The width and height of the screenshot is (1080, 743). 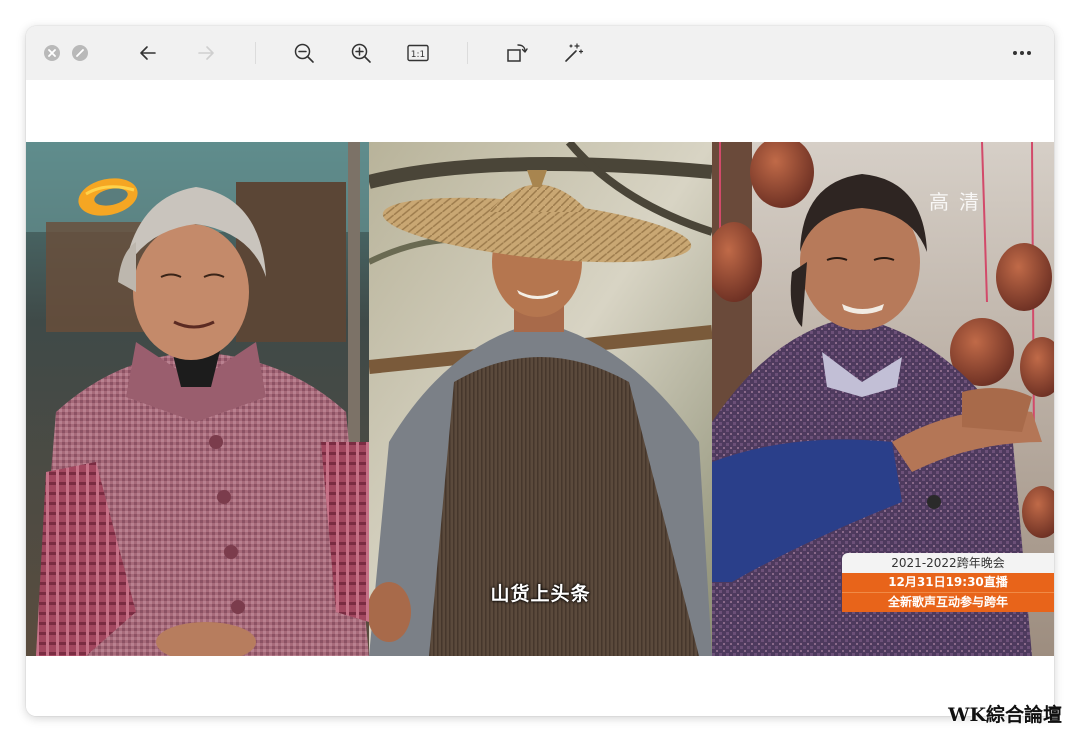 I want to click on promo-tagline: 全新歌声互动参与跨年, so click(x=948, y=602).